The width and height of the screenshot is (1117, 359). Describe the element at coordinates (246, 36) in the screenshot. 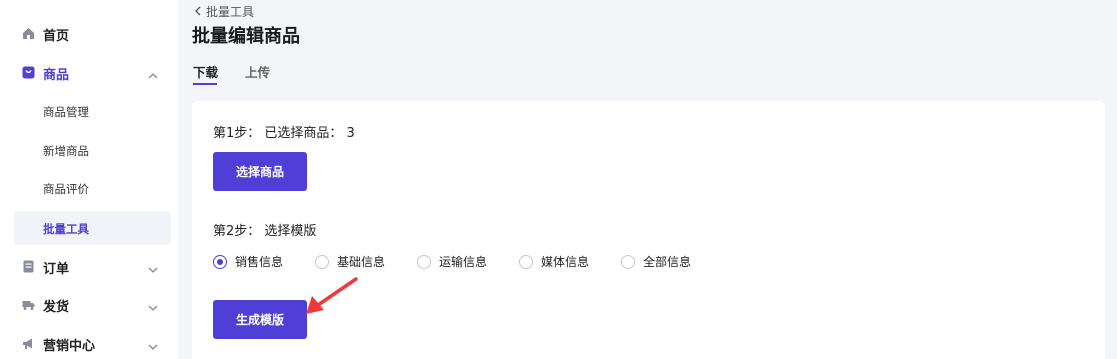

I see `page-title: 批量编辑商品` at that location.